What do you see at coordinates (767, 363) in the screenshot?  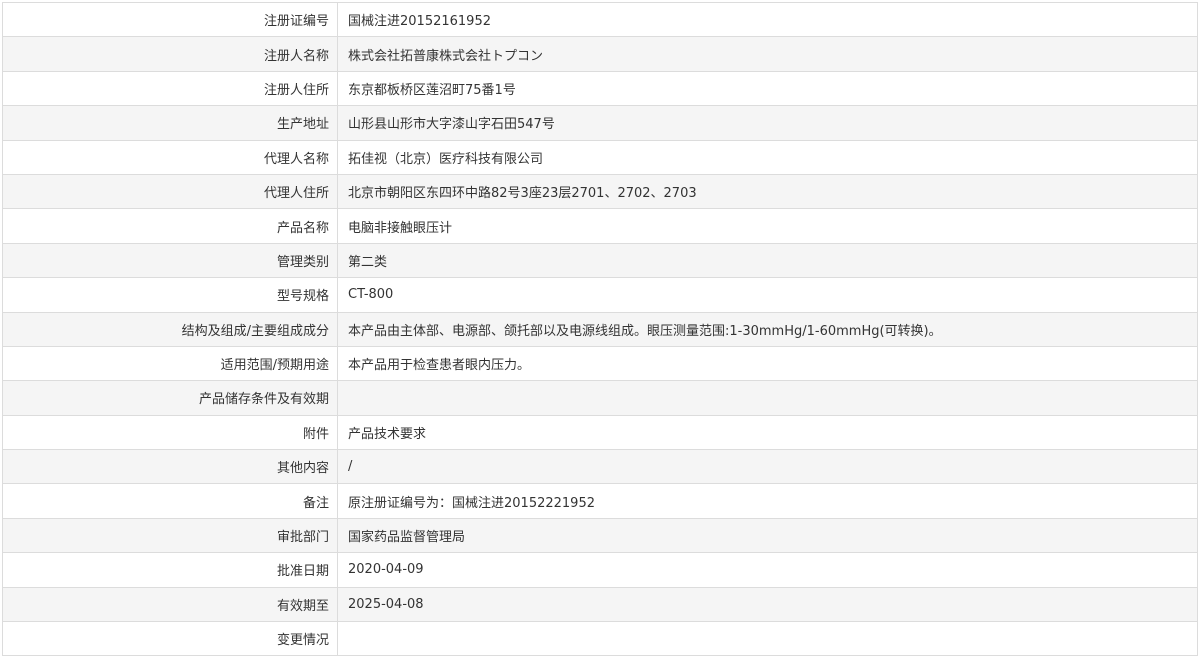 I see `field-value: 本产品用于检查患者眼内压力。` at bounding box center [767, 363].